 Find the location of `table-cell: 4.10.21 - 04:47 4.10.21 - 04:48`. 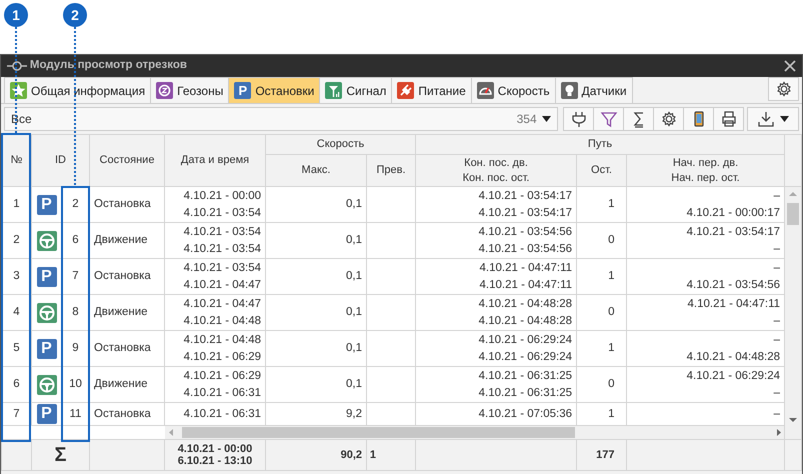

table-cell: 4.10.21 - 04:47 4.10.21 - 04:48 is located at coordinates (215, 312).